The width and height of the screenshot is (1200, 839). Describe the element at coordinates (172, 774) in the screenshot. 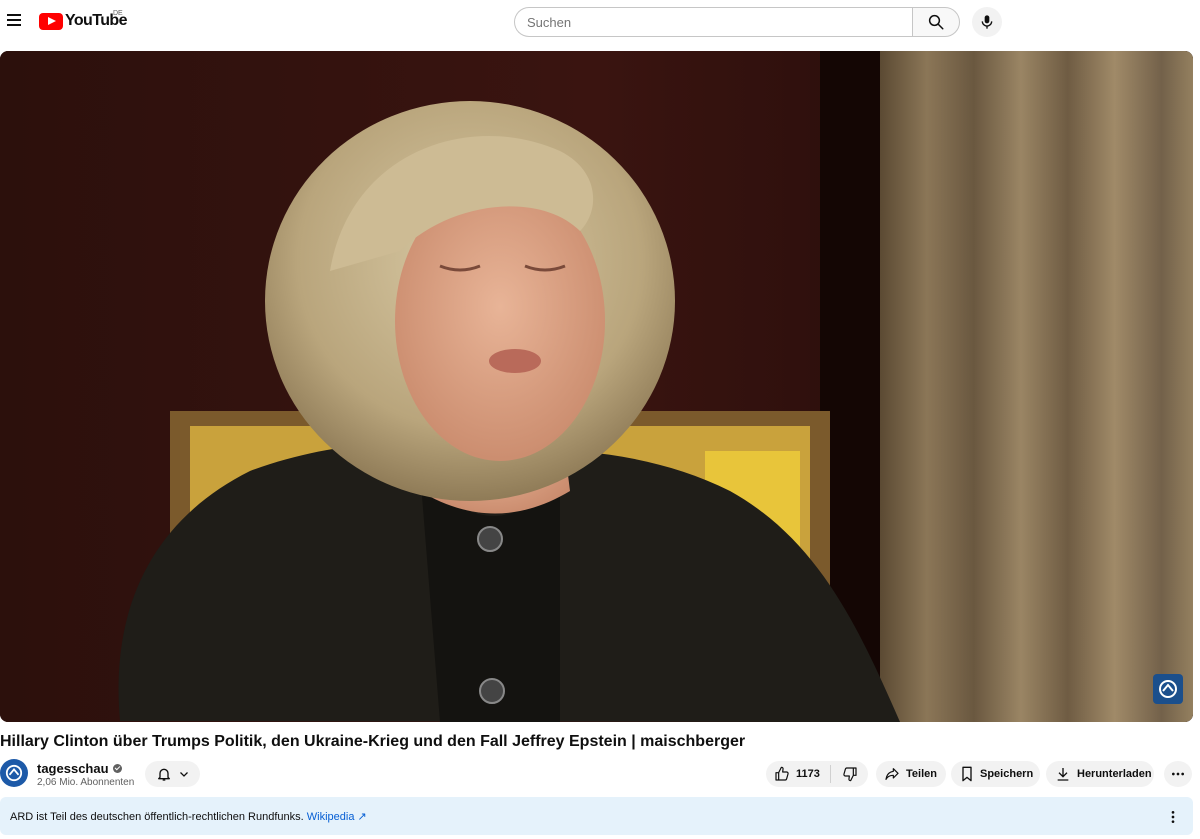

I see `notifications-button` at that location.